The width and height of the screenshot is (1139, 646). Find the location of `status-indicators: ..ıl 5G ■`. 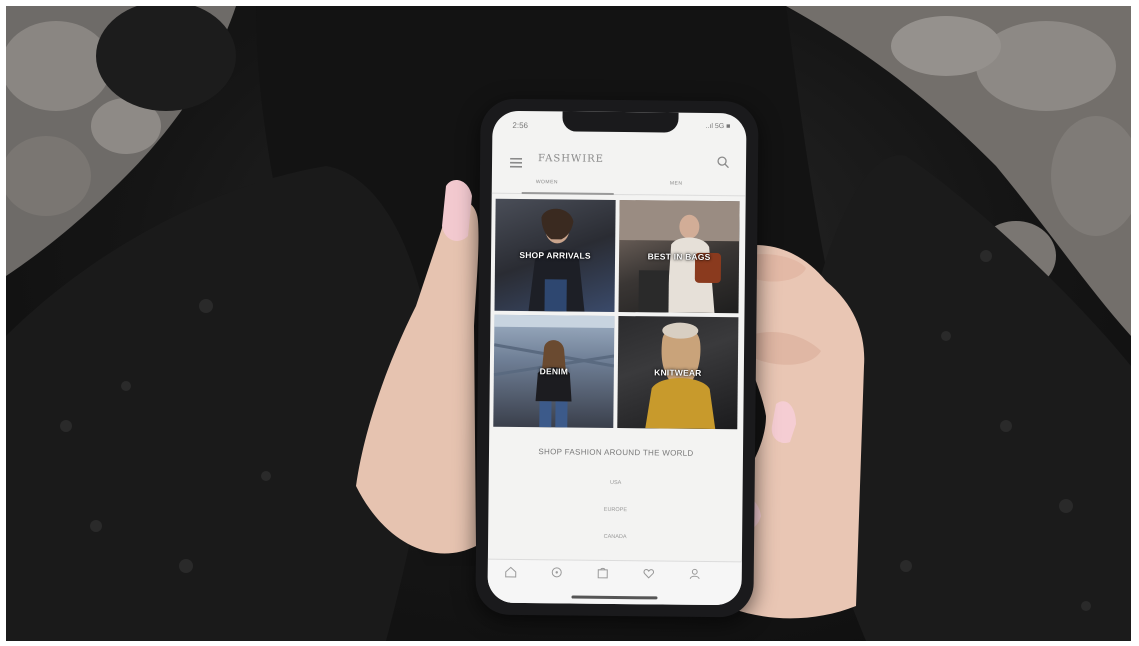

status-indicators: ..ıl 5G ■ is located at coordinates (718, 126).